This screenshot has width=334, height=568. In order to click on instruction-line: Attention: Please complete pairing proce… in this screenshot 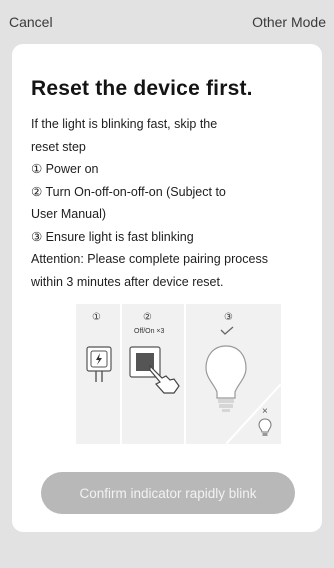, I will do `click(149, 259)`.